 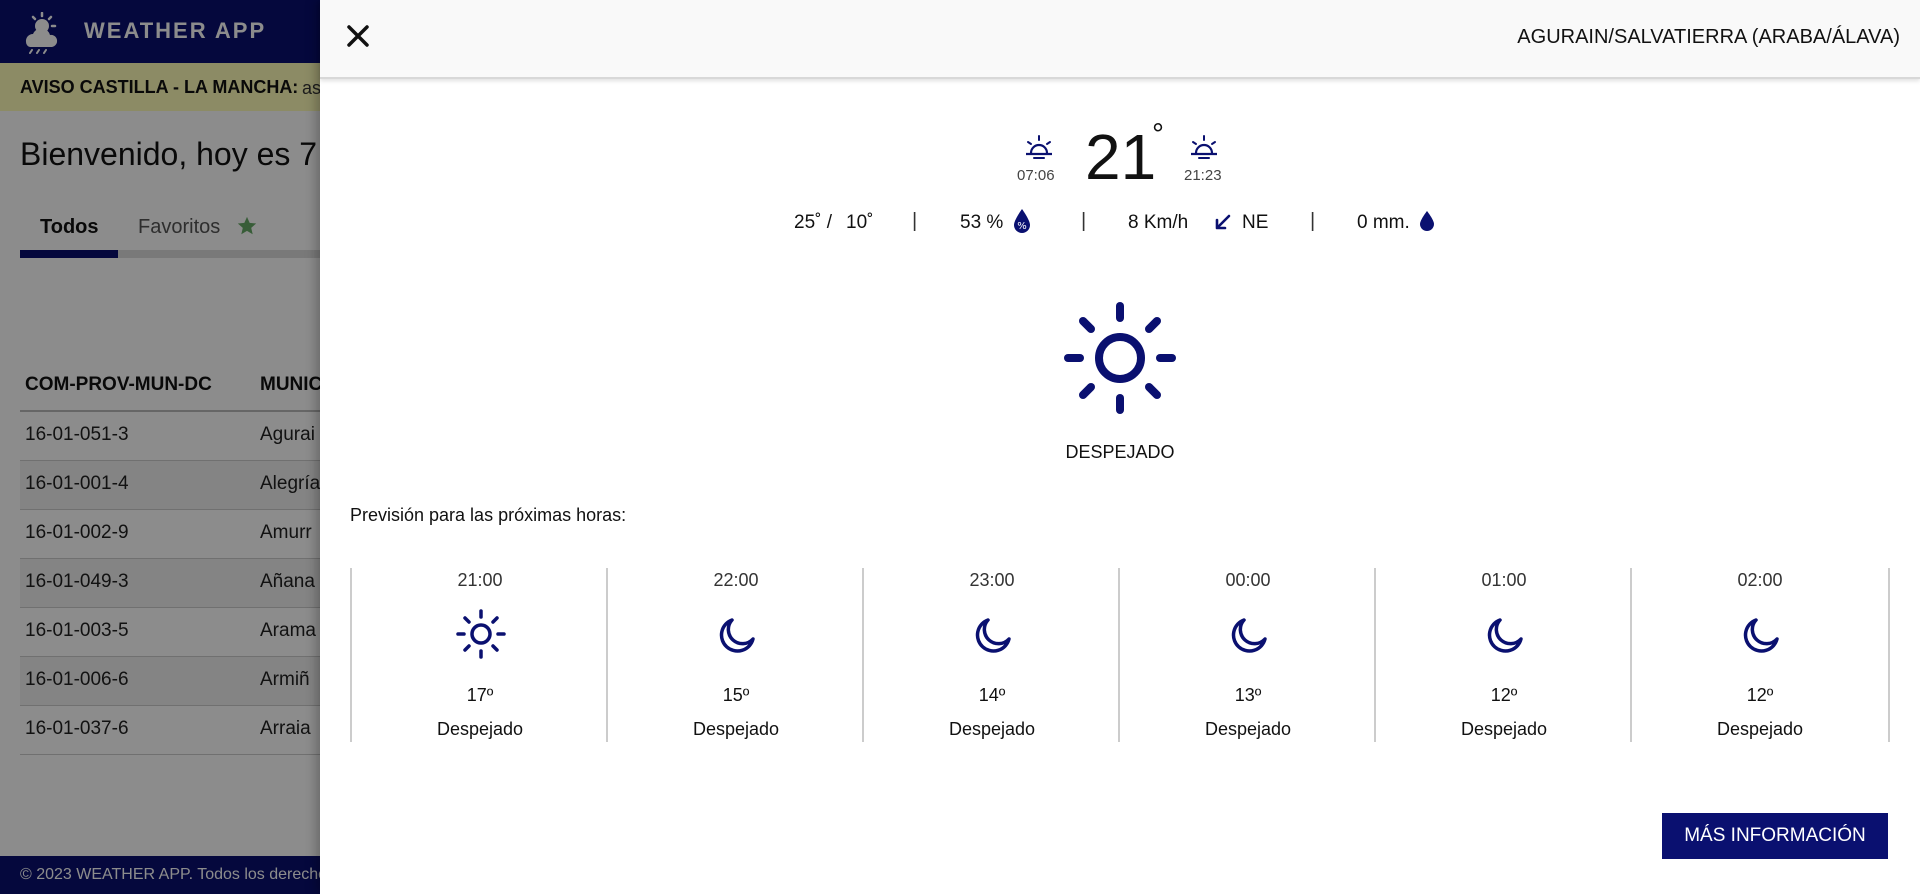 I want to click on forecast-temp: 14º, so click(x=992, y=695).